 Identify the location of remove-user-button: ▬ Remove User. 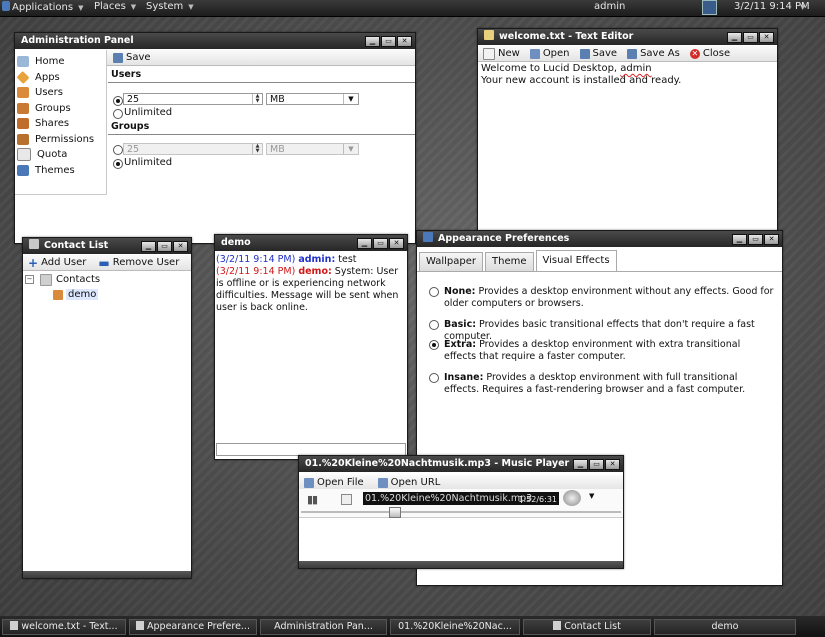
(138, 263).